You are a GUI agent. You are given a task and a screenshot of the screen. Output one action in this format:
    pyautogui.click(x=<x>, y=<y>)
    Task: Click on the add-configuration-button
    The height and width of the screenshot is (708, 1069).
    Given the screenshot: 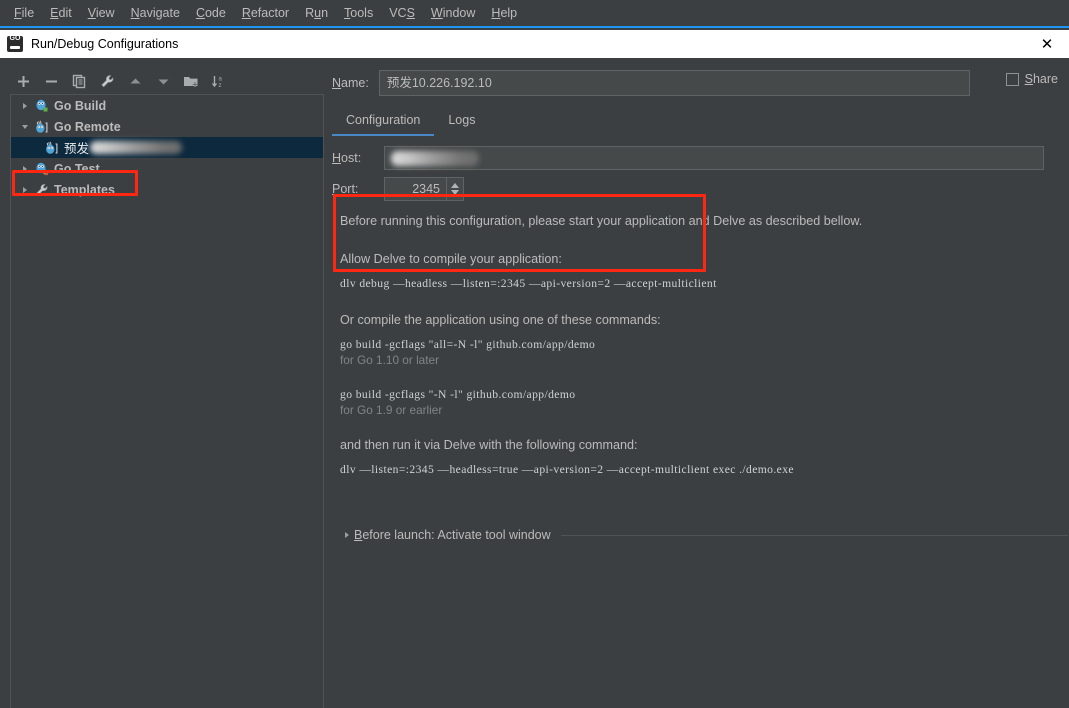 What is the action you would take?
    pyautogui.click(x=23, y=81)
    